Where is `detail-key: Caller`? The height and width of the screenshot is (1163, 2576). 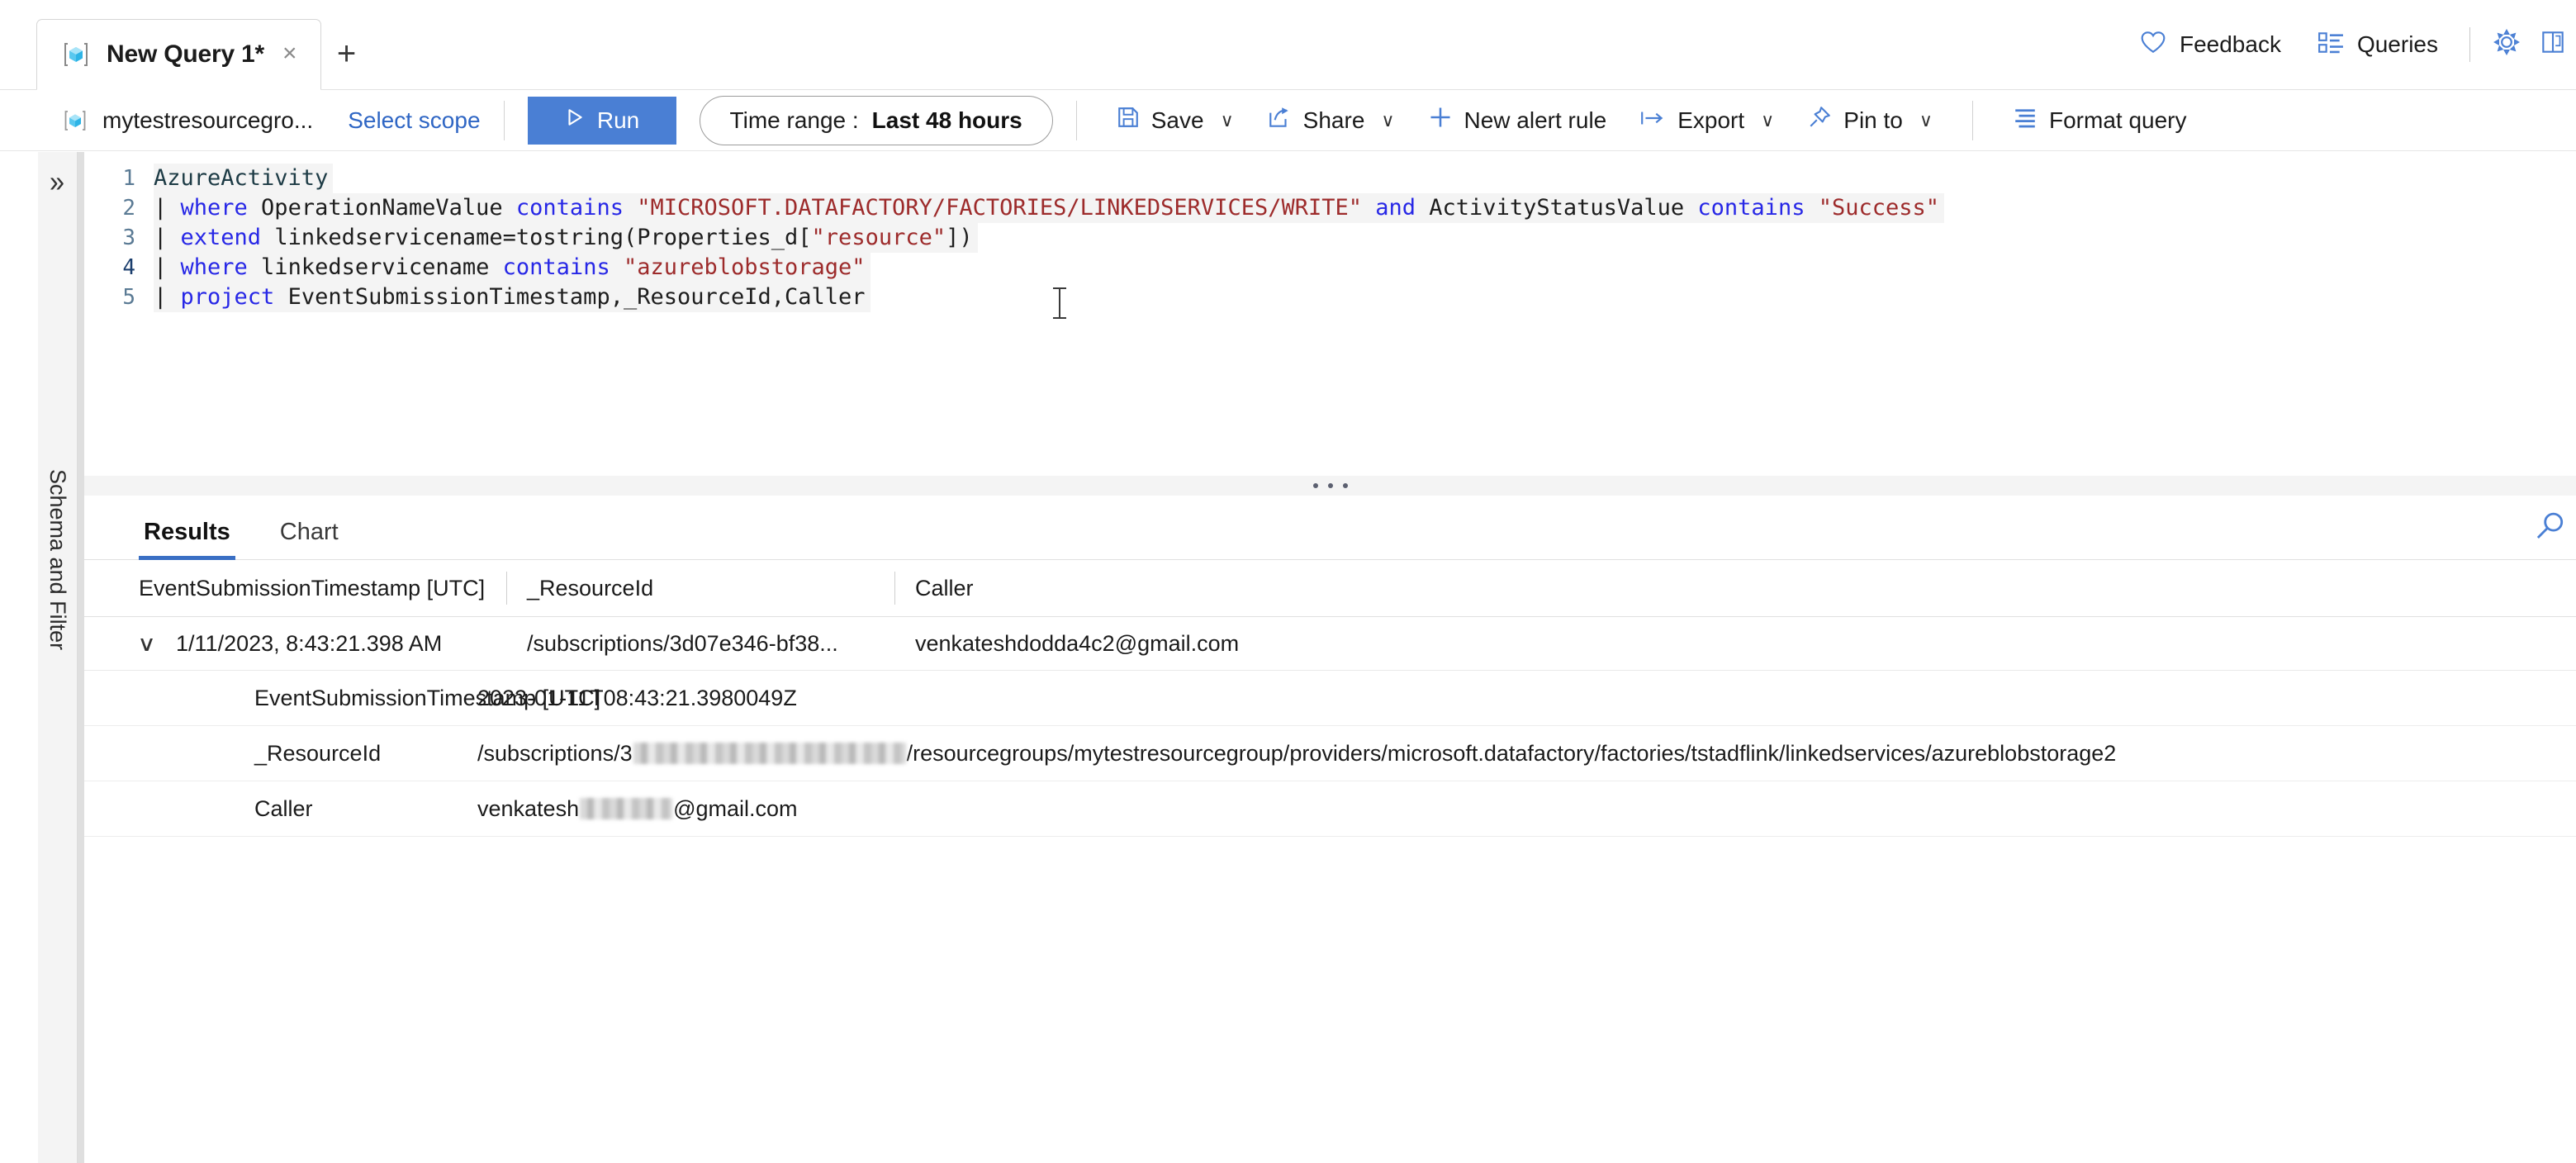 detail-key: Caller is located at coordinates (283, 808).